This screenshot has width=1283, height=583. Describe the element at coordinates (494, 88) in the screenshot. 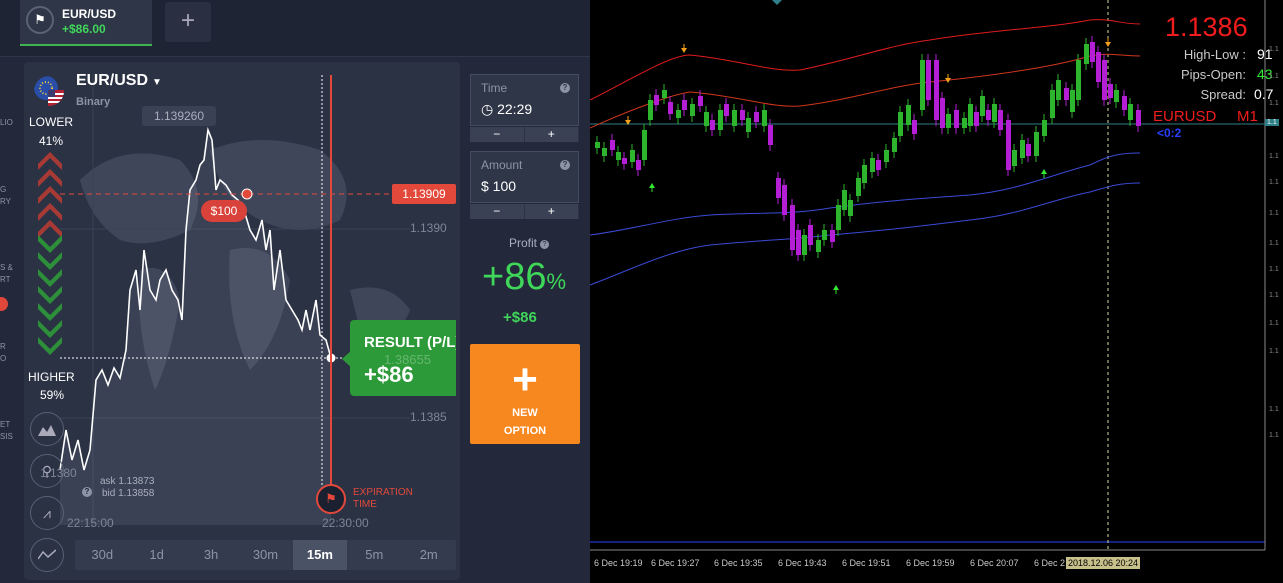

I see `time-label: Time` at that location.